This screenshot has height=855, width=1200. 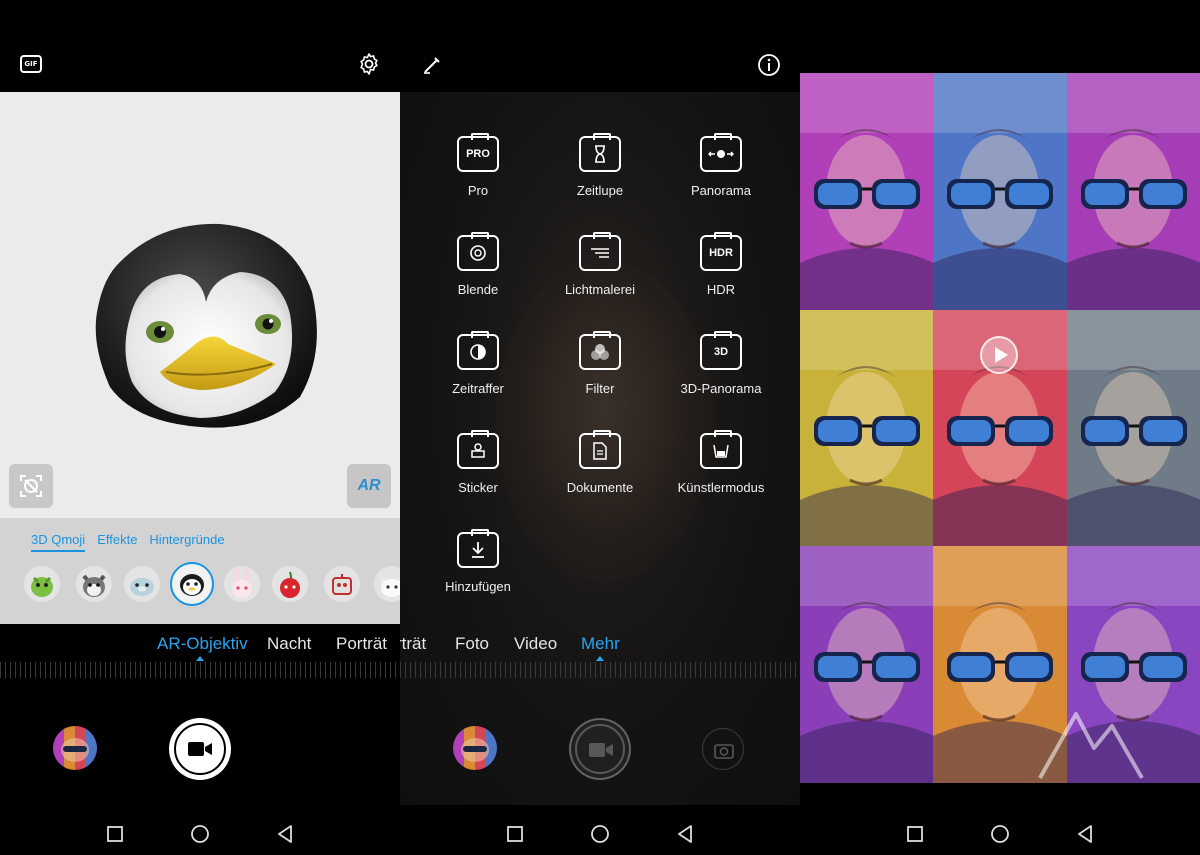 What do you see at coordinates (721, 388) in the screenshot?
I see `mode-label: 3D-Panorama` at bounding box center [721, 388].